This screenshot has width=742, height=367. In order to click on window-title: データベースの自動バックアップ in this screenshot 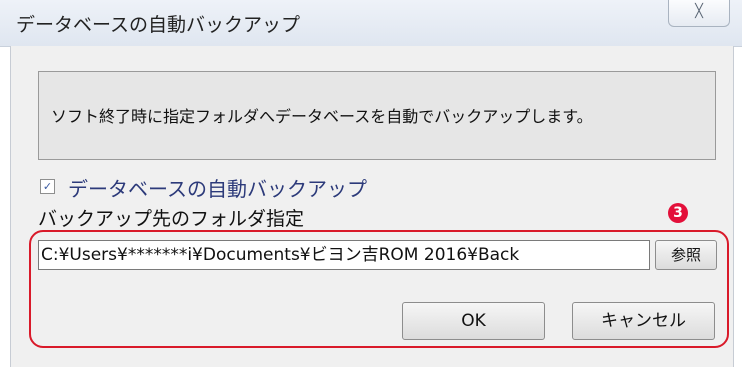, I will do `click(158, 25)`.